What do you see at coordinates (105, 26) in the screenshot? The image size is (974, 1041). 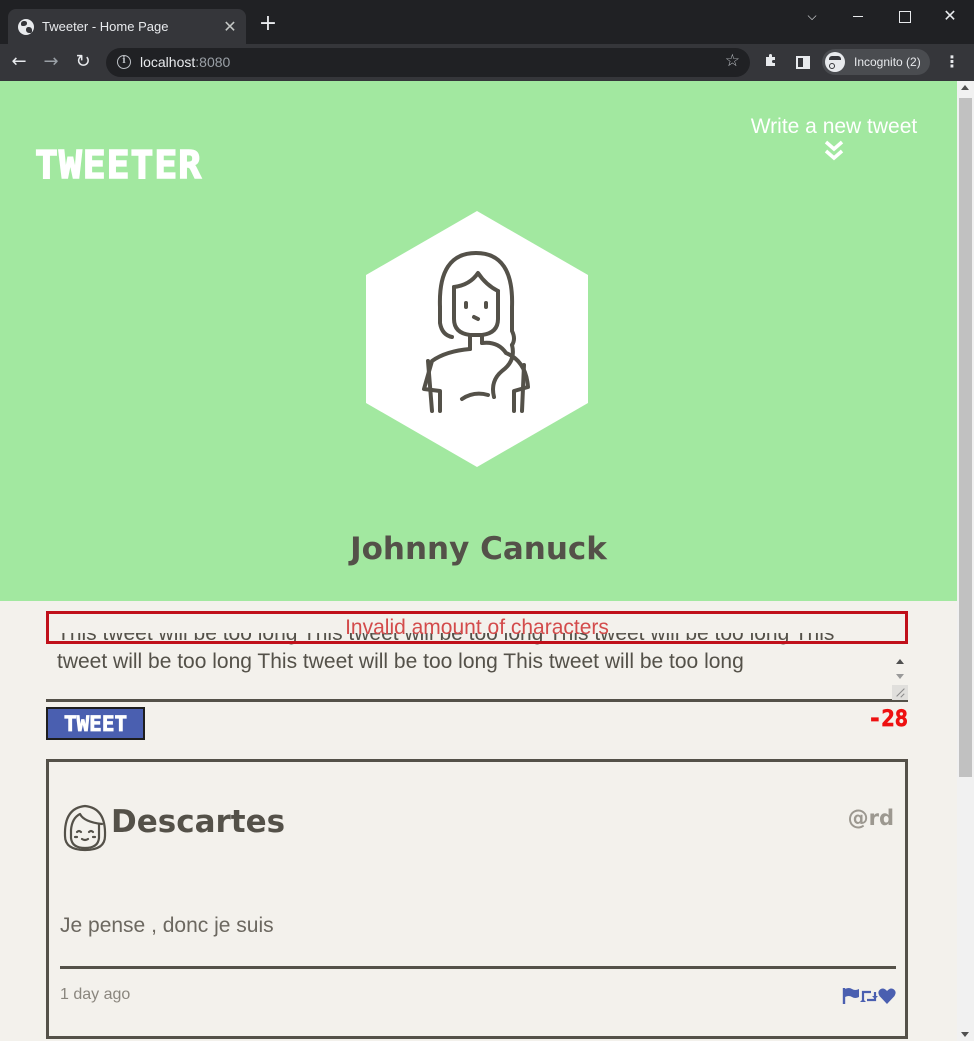 I see `tab-title: Tweeter - Home Page` at bounding box center [105, 26].